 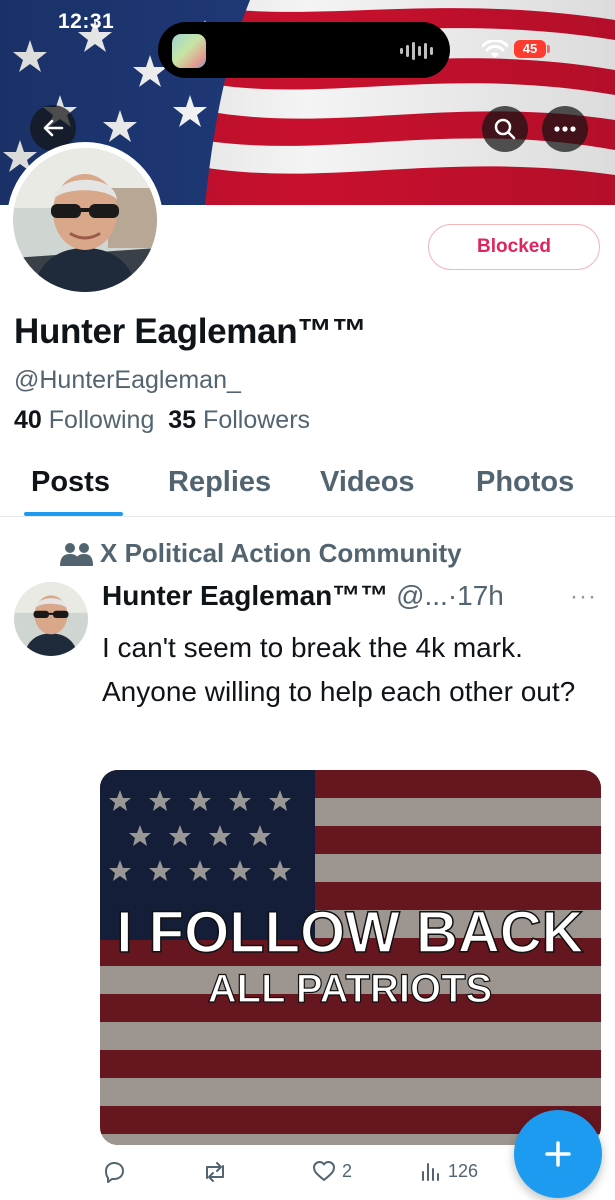 What do you see at coordinates (28, 420) in the screenshot?
I see `following-count: 40` at bounding box center [28, 420].